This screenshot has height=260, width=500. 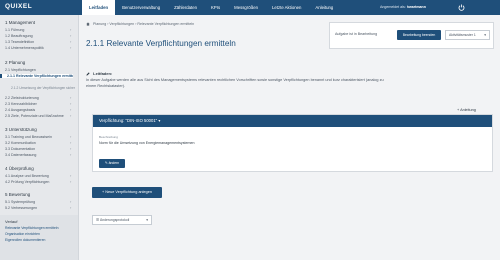 What do you see at coordinates (21, 129) in the screenshot?
I see `section-unterstuetzung: 3 Unterstützung` at bounding box center [21, 129].